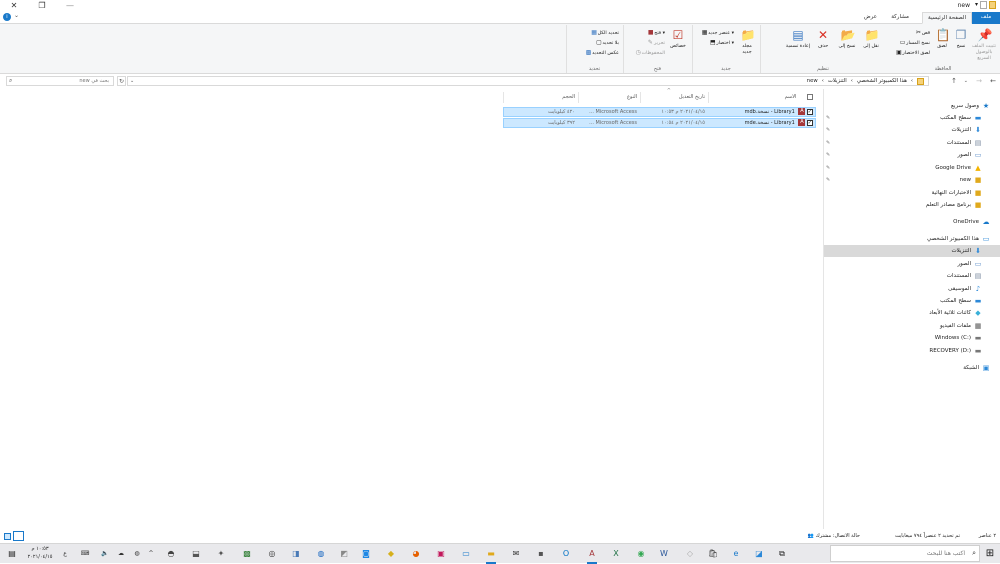 This screenshot has height=564, width=1000. What do you see at coordinates (986, 18) in the screenshot?
I see `tab-file: ملف` at bounding box center [986, 18].